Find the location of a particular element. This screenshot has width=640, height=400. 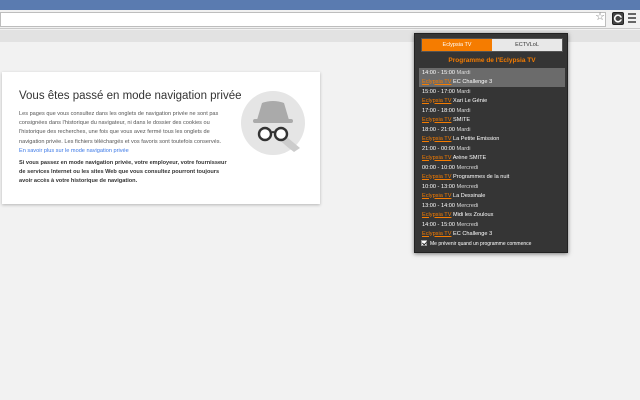

notify-option: Me prévenir quand un programme commence is located at coordinates (492, 244).